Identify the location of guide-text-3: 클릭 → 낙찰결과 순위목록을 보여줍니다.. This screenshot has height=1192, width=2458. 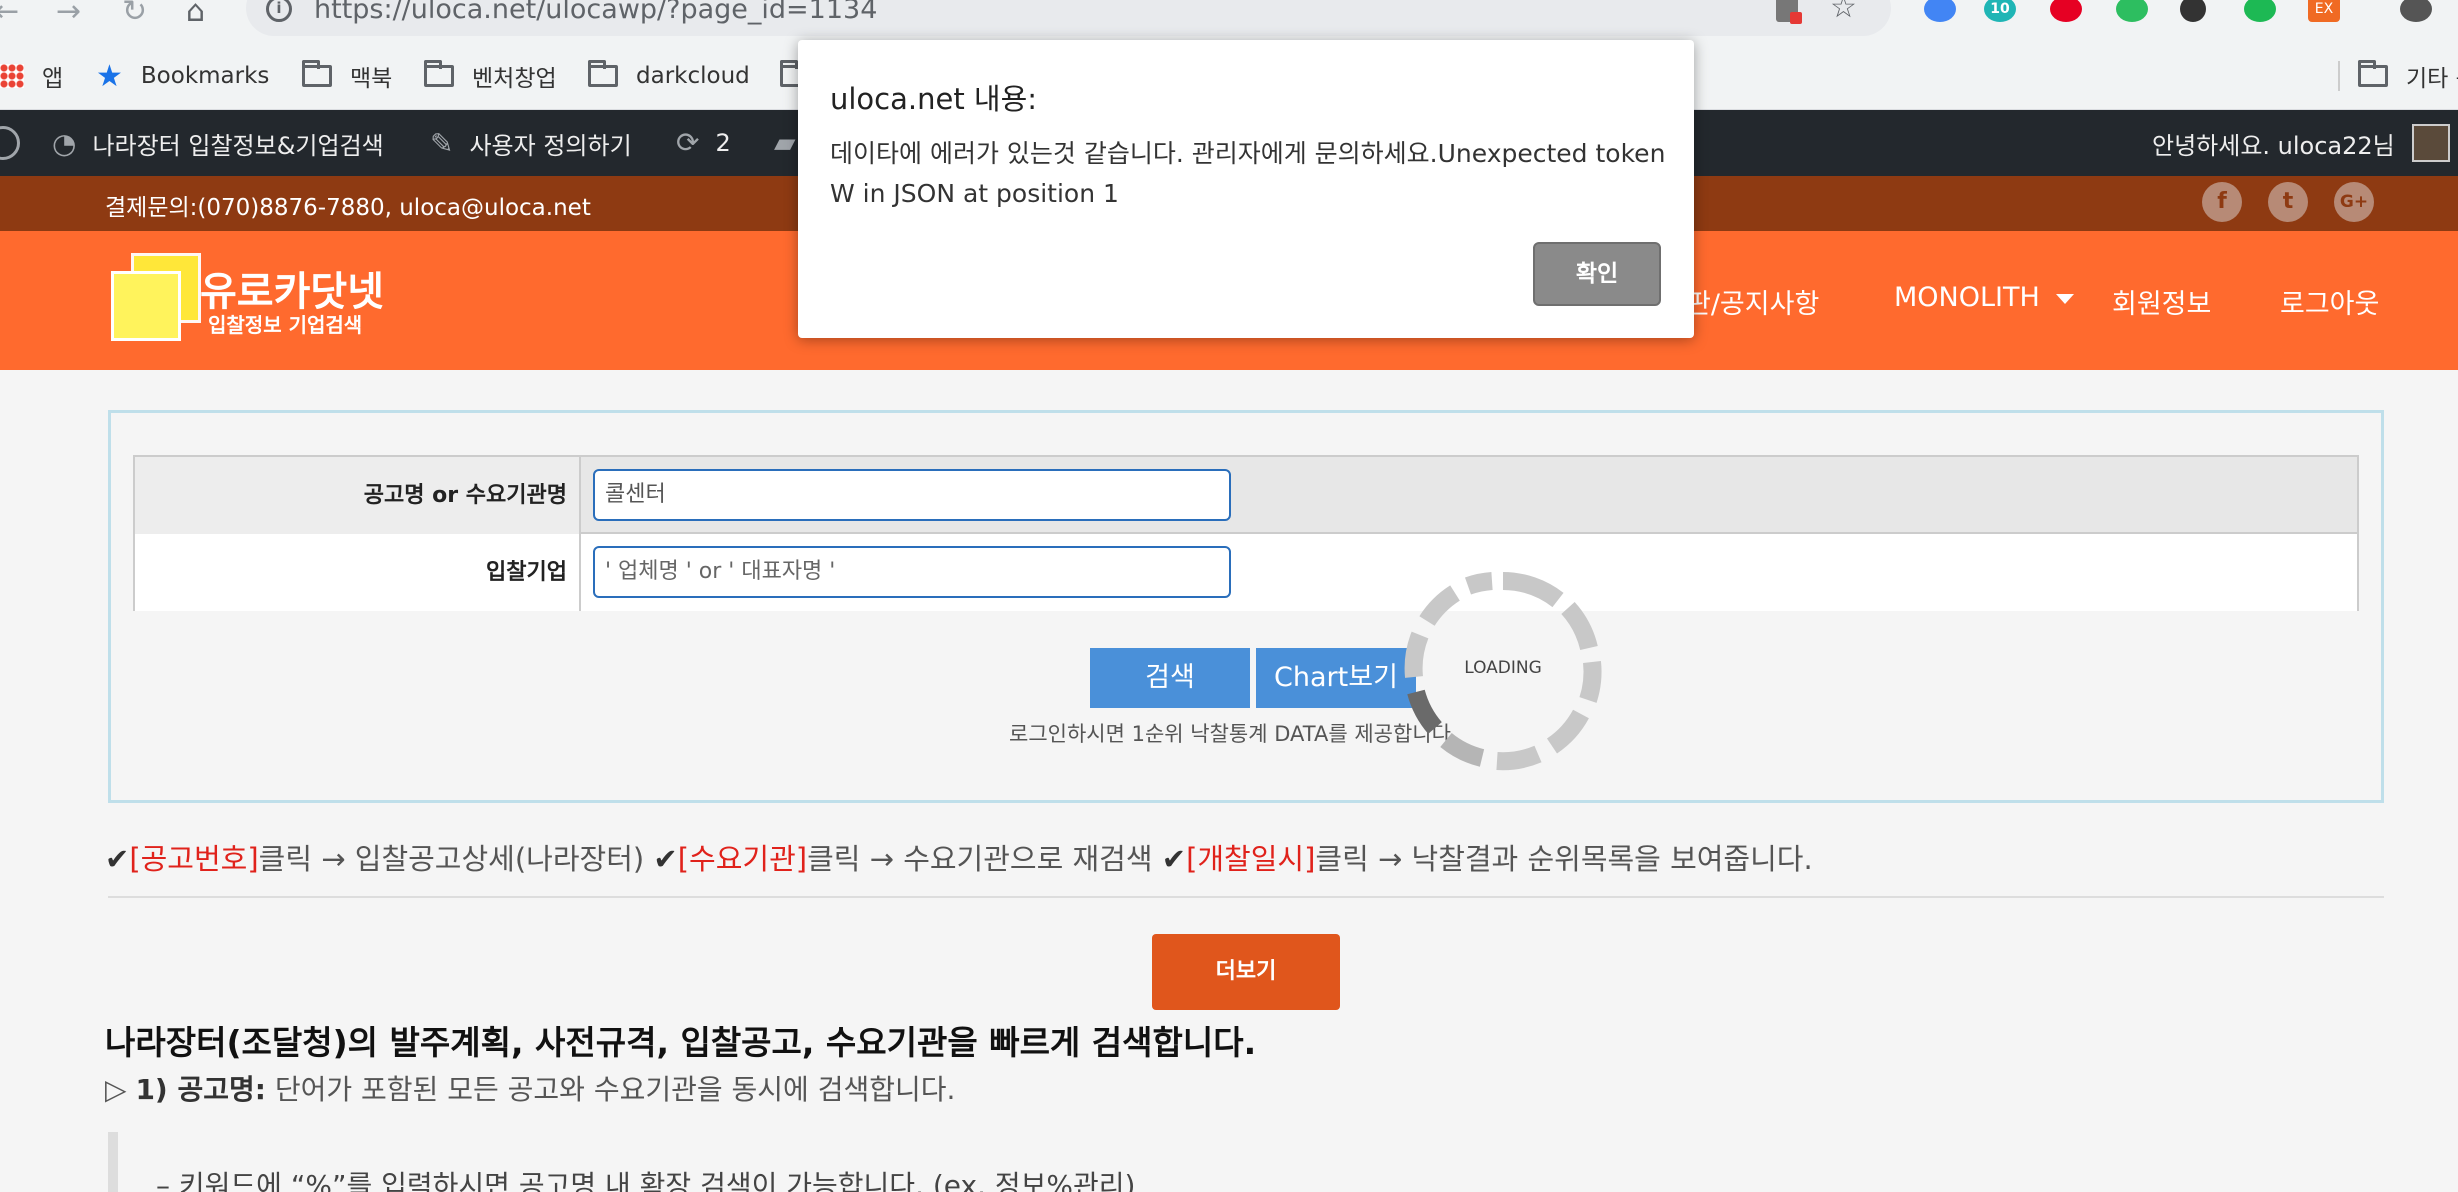
(1564, 859).